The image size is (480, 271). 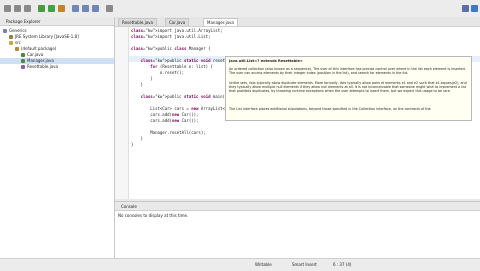 What do you see at coordinates (263, 264) in the screenshot?
I see `status-writable: Writable` at bounding box center [263, 264].